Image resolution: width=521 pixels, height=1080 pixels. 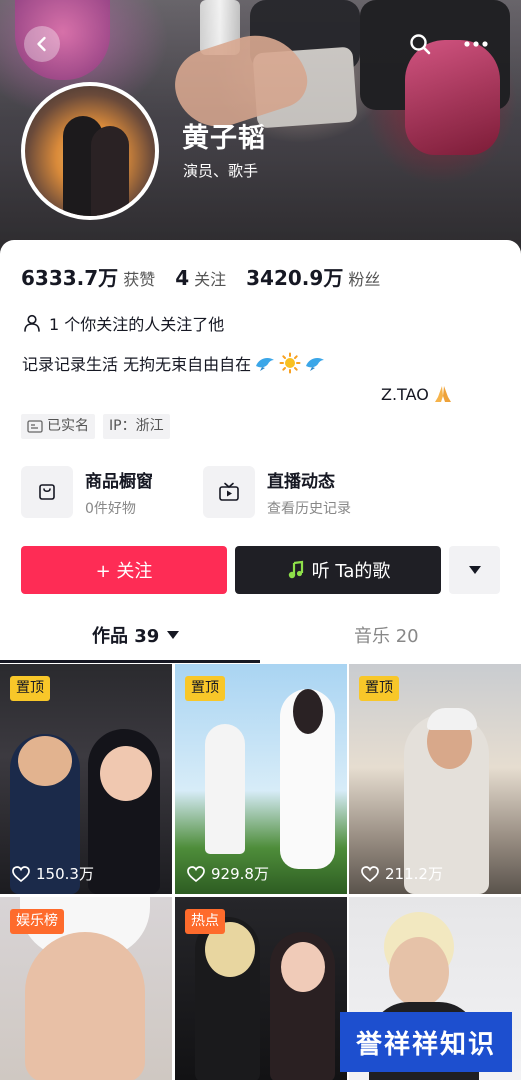 What do you see at coordinates (119, 481) in the screenshot?
I see `shop-window-title: 商品橱窗` at bounding box center [119, 481].